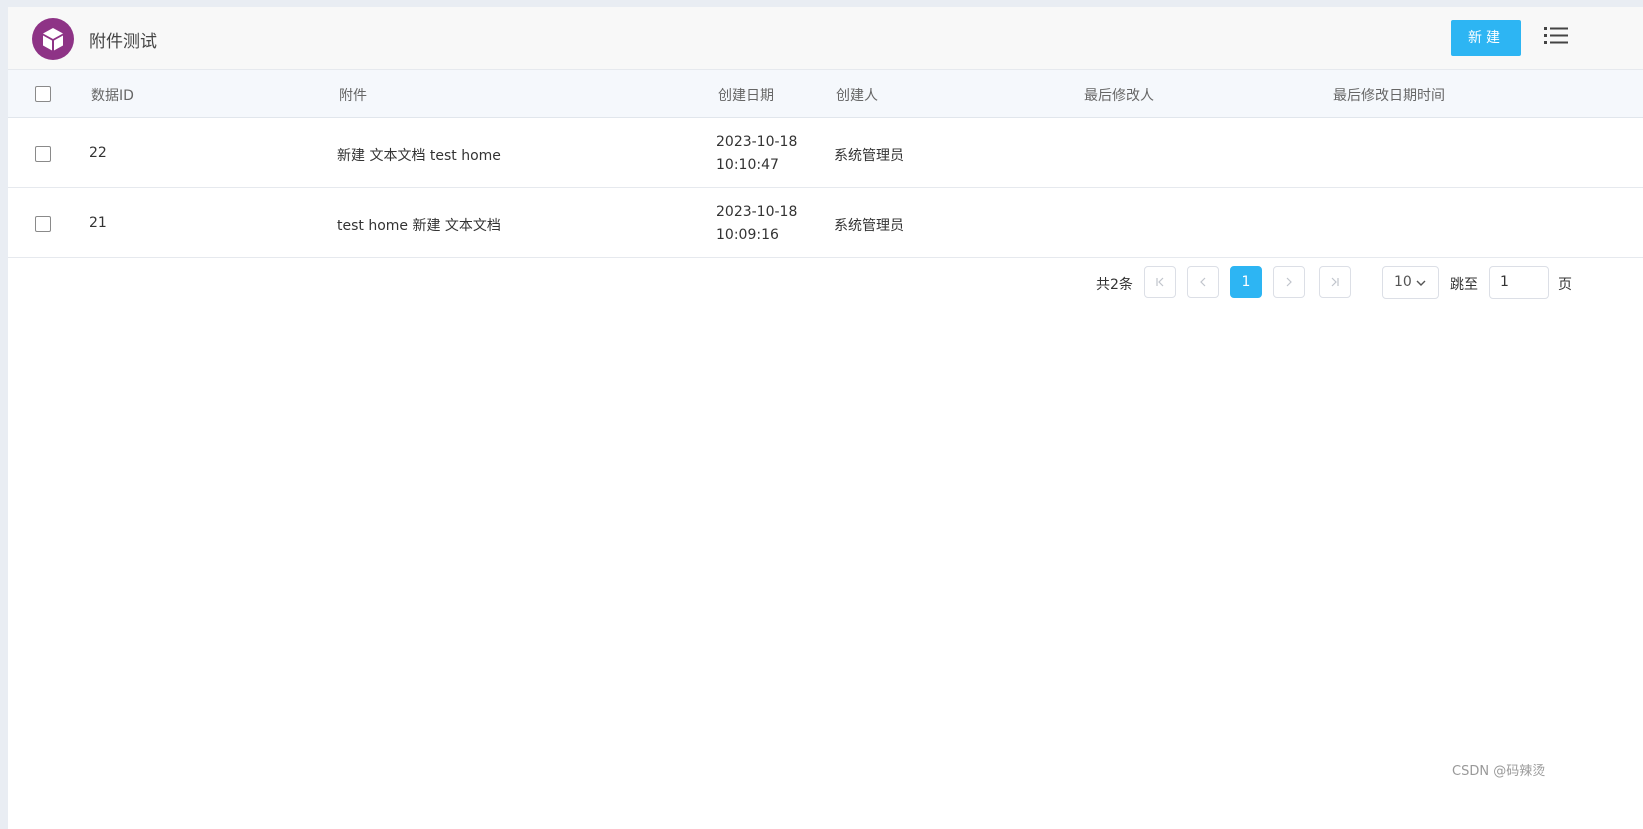 The height and width of the screenshot is (829, 1643). I want to click on table-header: 数据ID 附件 创建日期 创建人 最后修改人 最后修改日期时间, so click(825, 94).